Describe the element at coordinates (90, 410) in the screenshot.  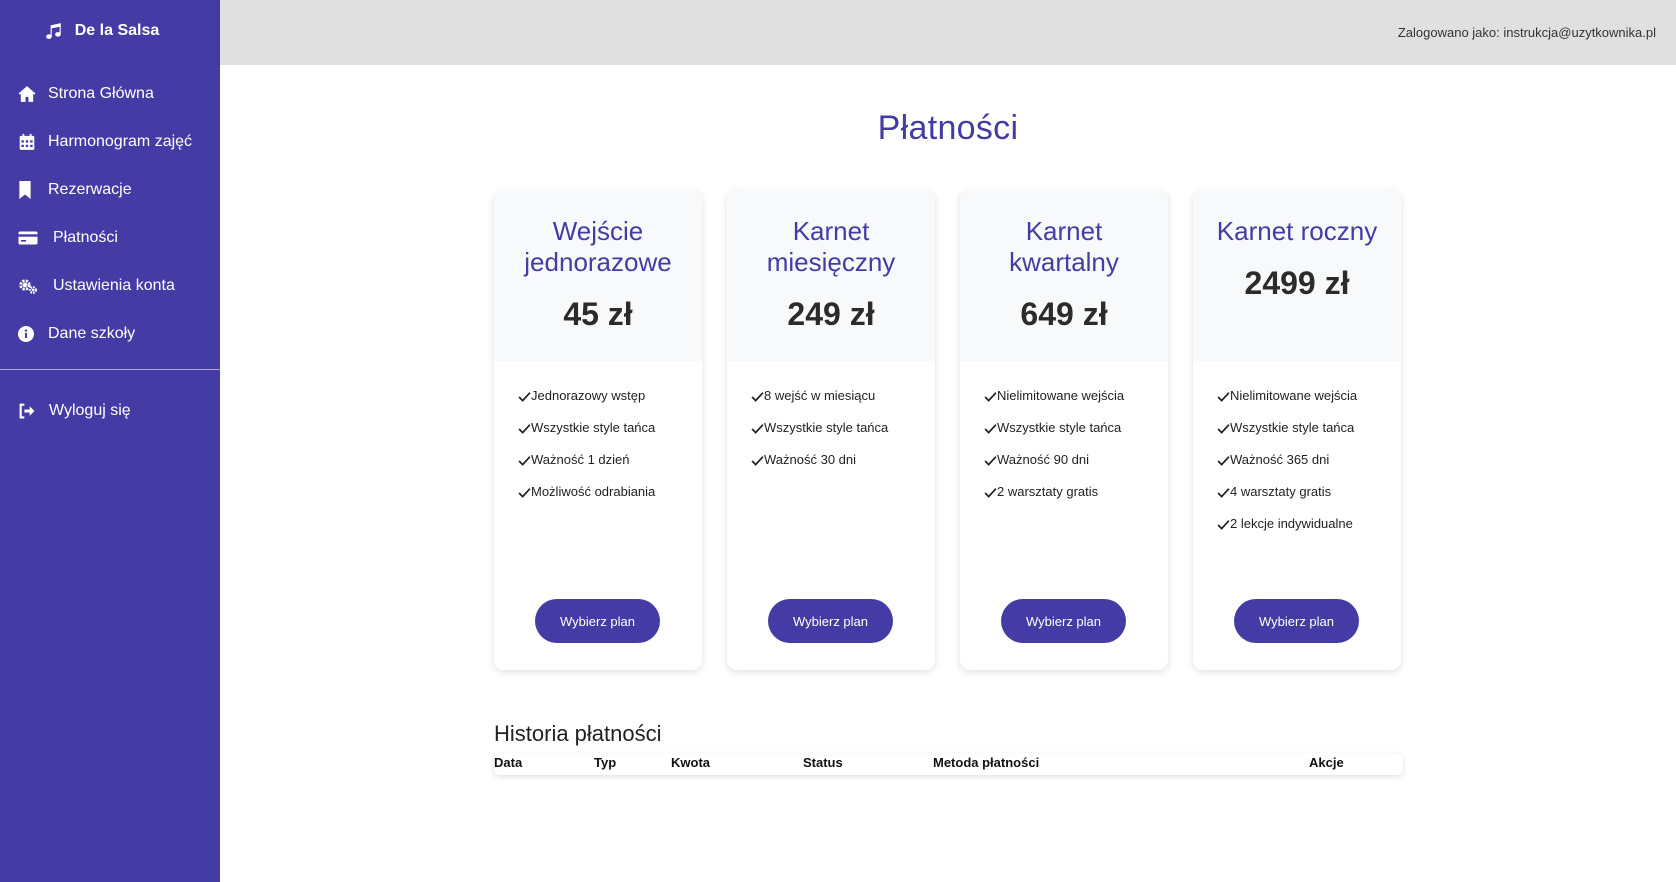
I see `logout-label: Wyloguj się` at that location.